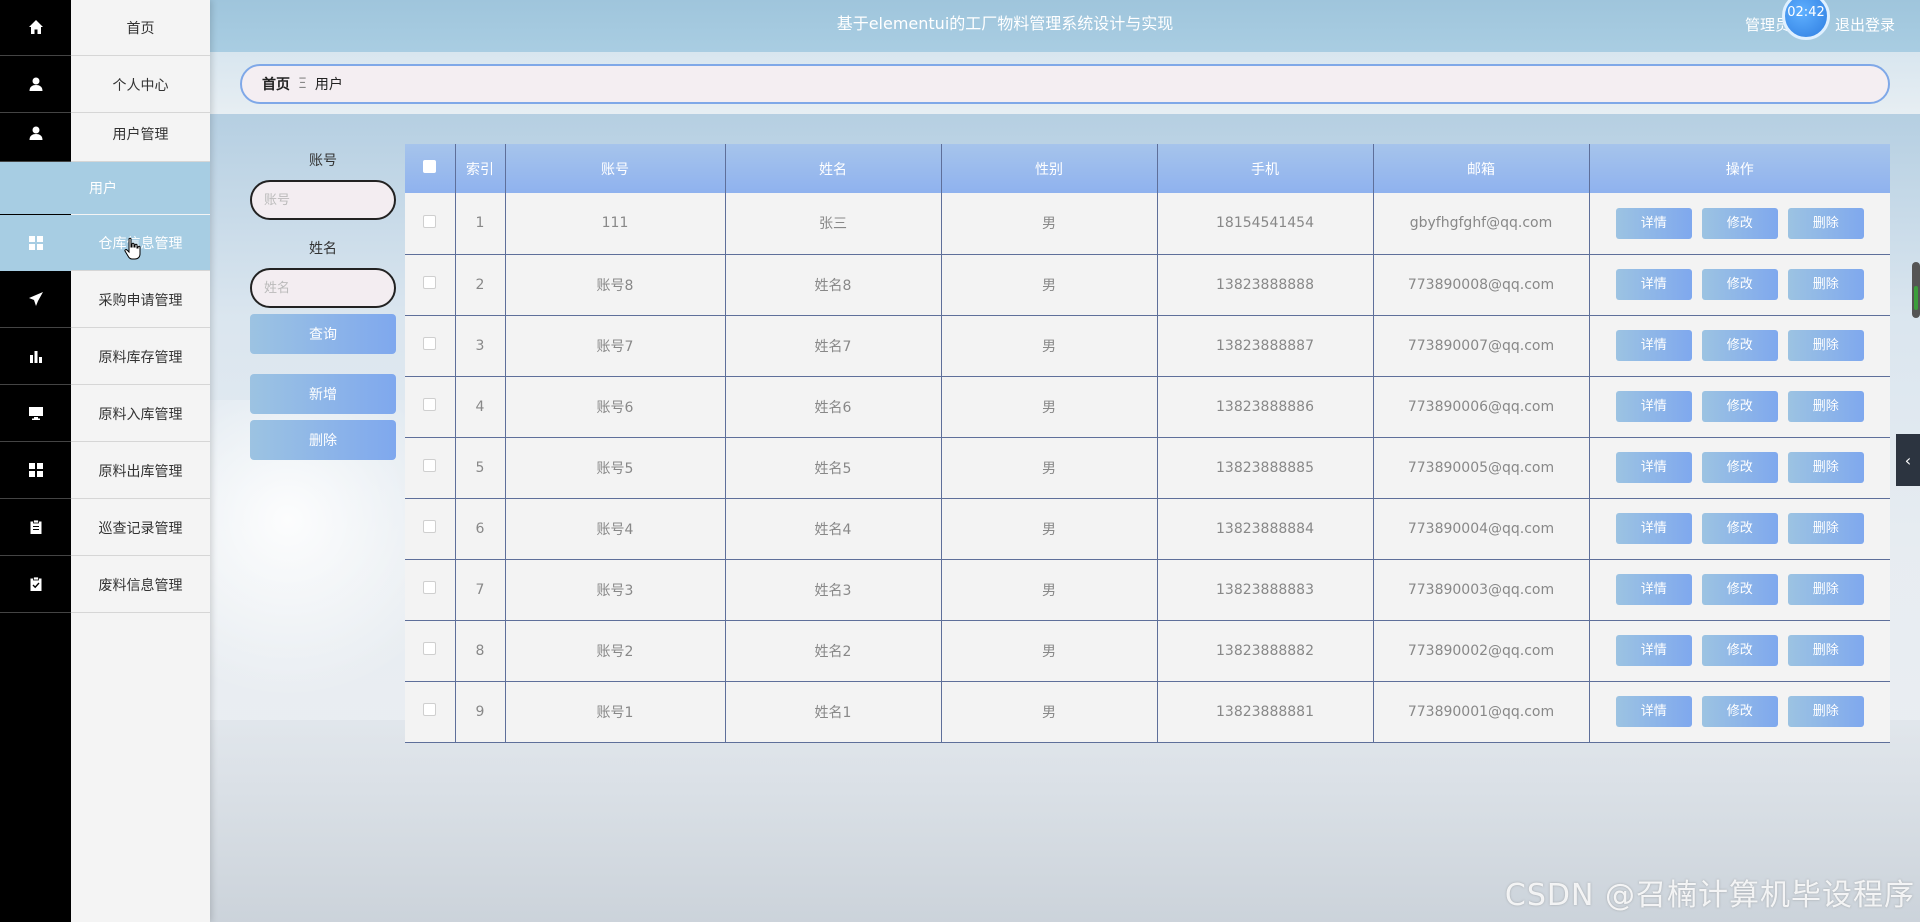 This screenshot has width=1920, height=922. What do you see at coordinates (1065, 84) in the screenshot?
I see `breadcrumb: 首页 Ξ 用户` at bounding box center [1065, 84].